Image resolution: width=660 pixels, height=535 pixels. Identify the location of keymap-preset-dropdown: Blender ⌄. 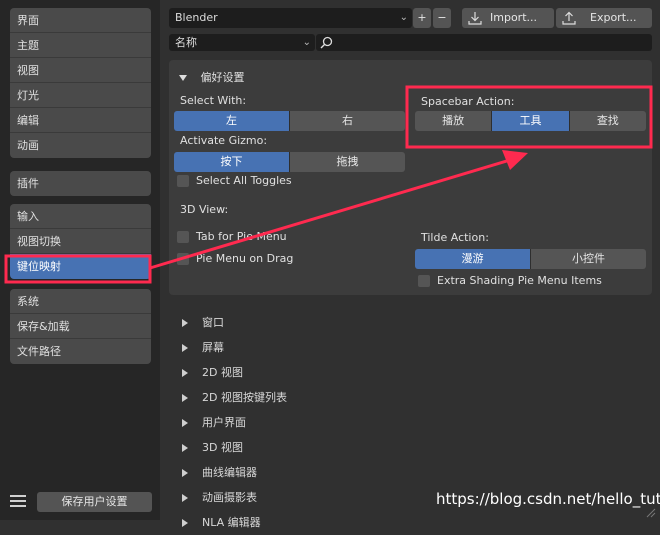
(290, 18).